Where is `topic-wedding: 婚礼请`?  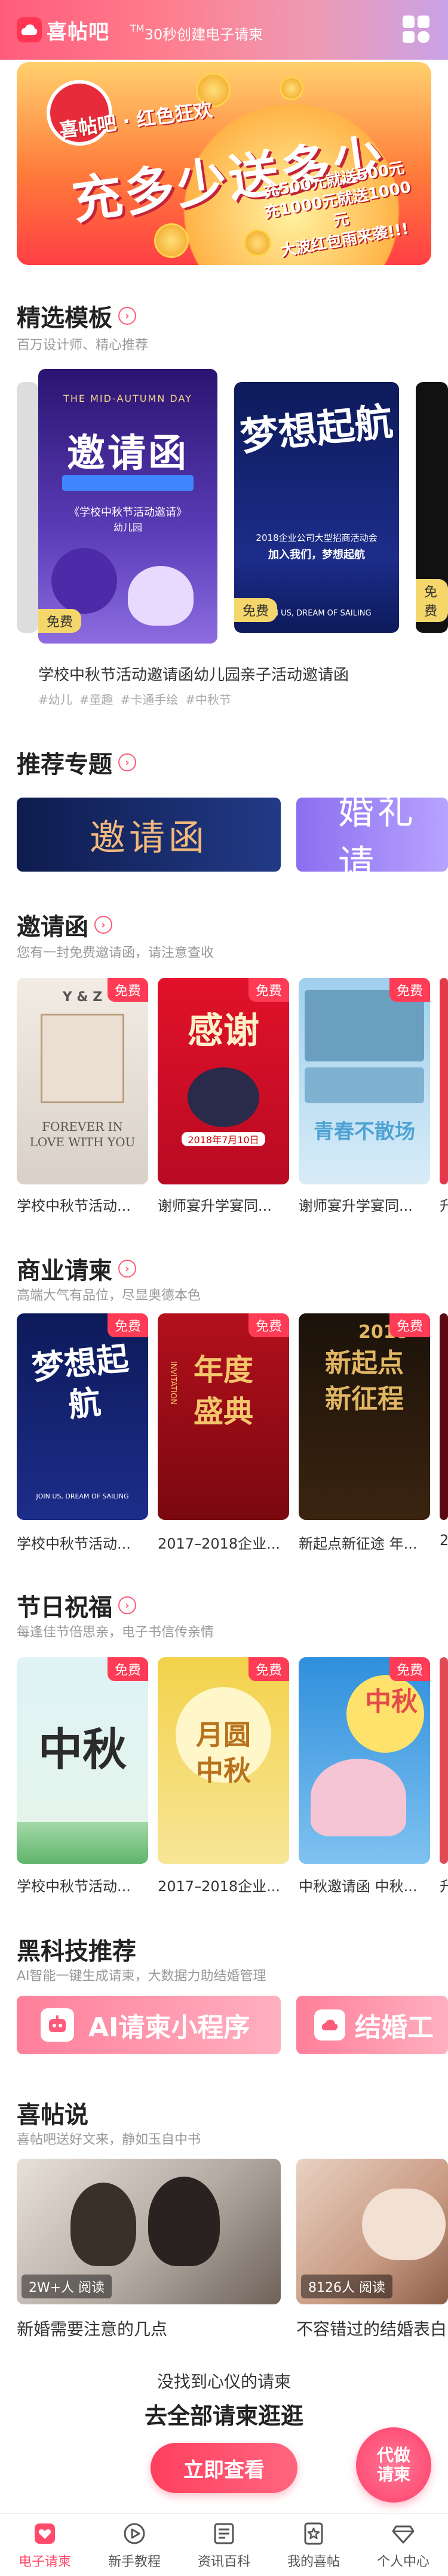
topic-wedding: 婚礼请 is located at coordinates (372, 838).